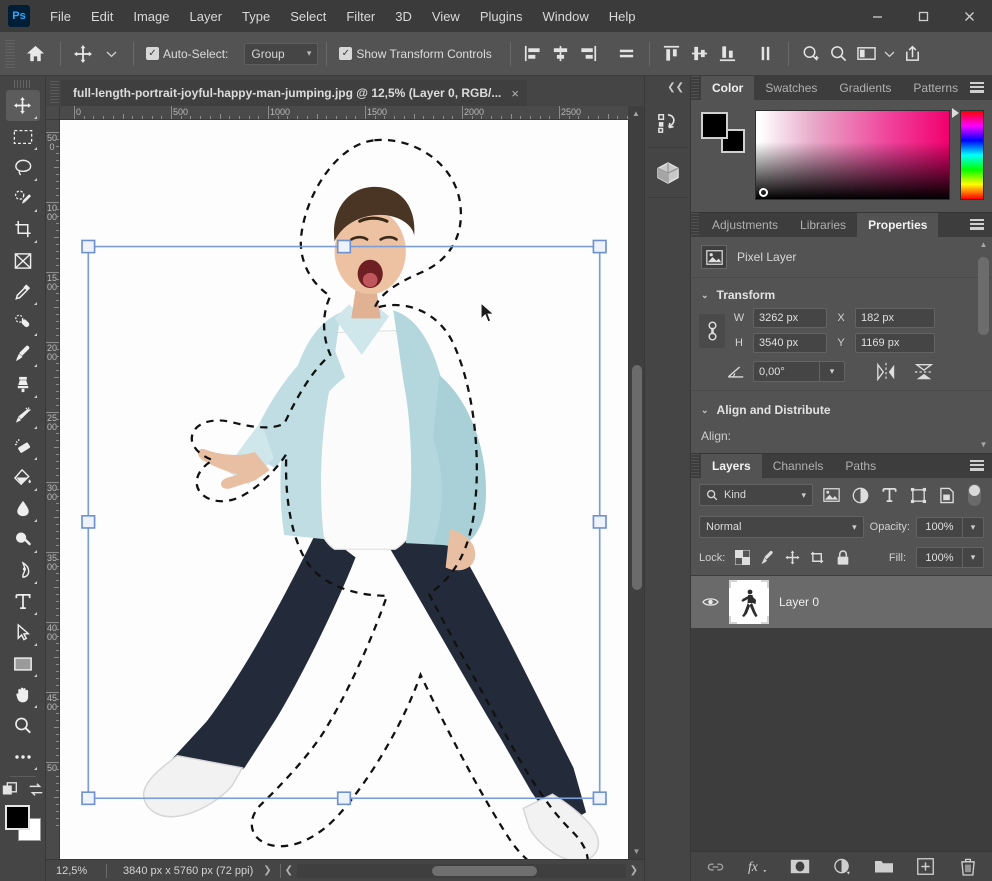 Image resolution: width=992 pixels, height=881 pixels. I want to click on align-vertical-centers-icon, so click(700, 54).